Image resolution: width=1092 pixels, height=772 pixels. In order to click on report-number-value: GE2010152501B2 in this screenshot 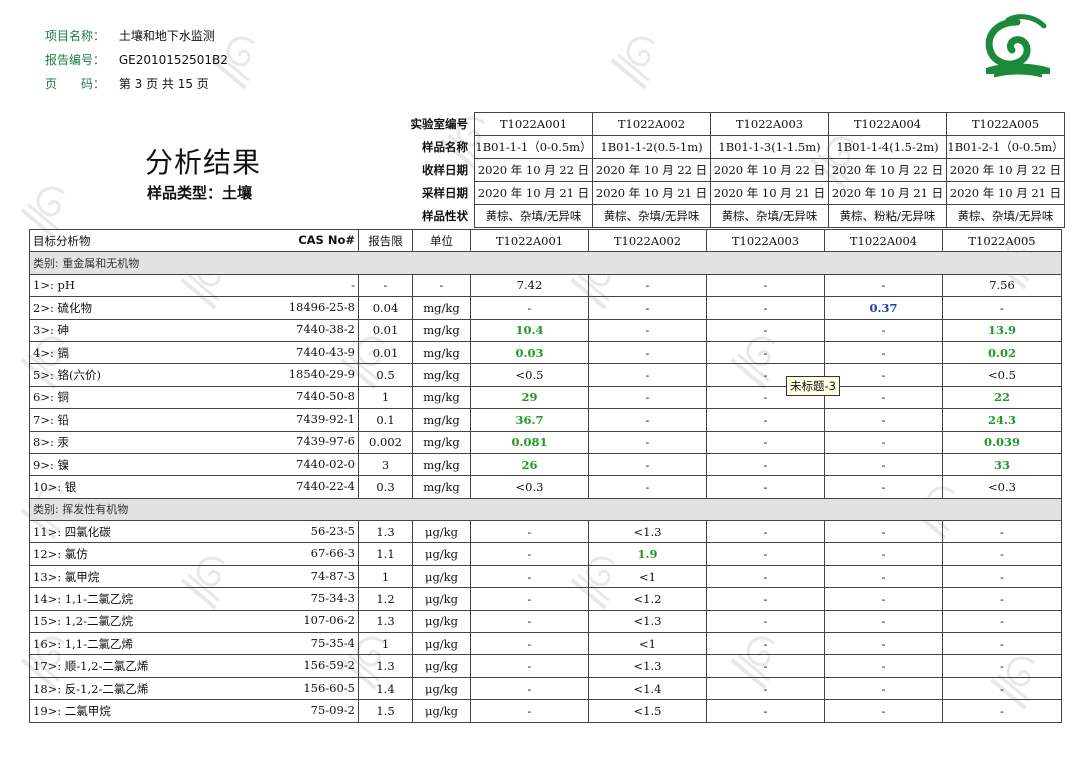, I will do `click(173, 60)`.